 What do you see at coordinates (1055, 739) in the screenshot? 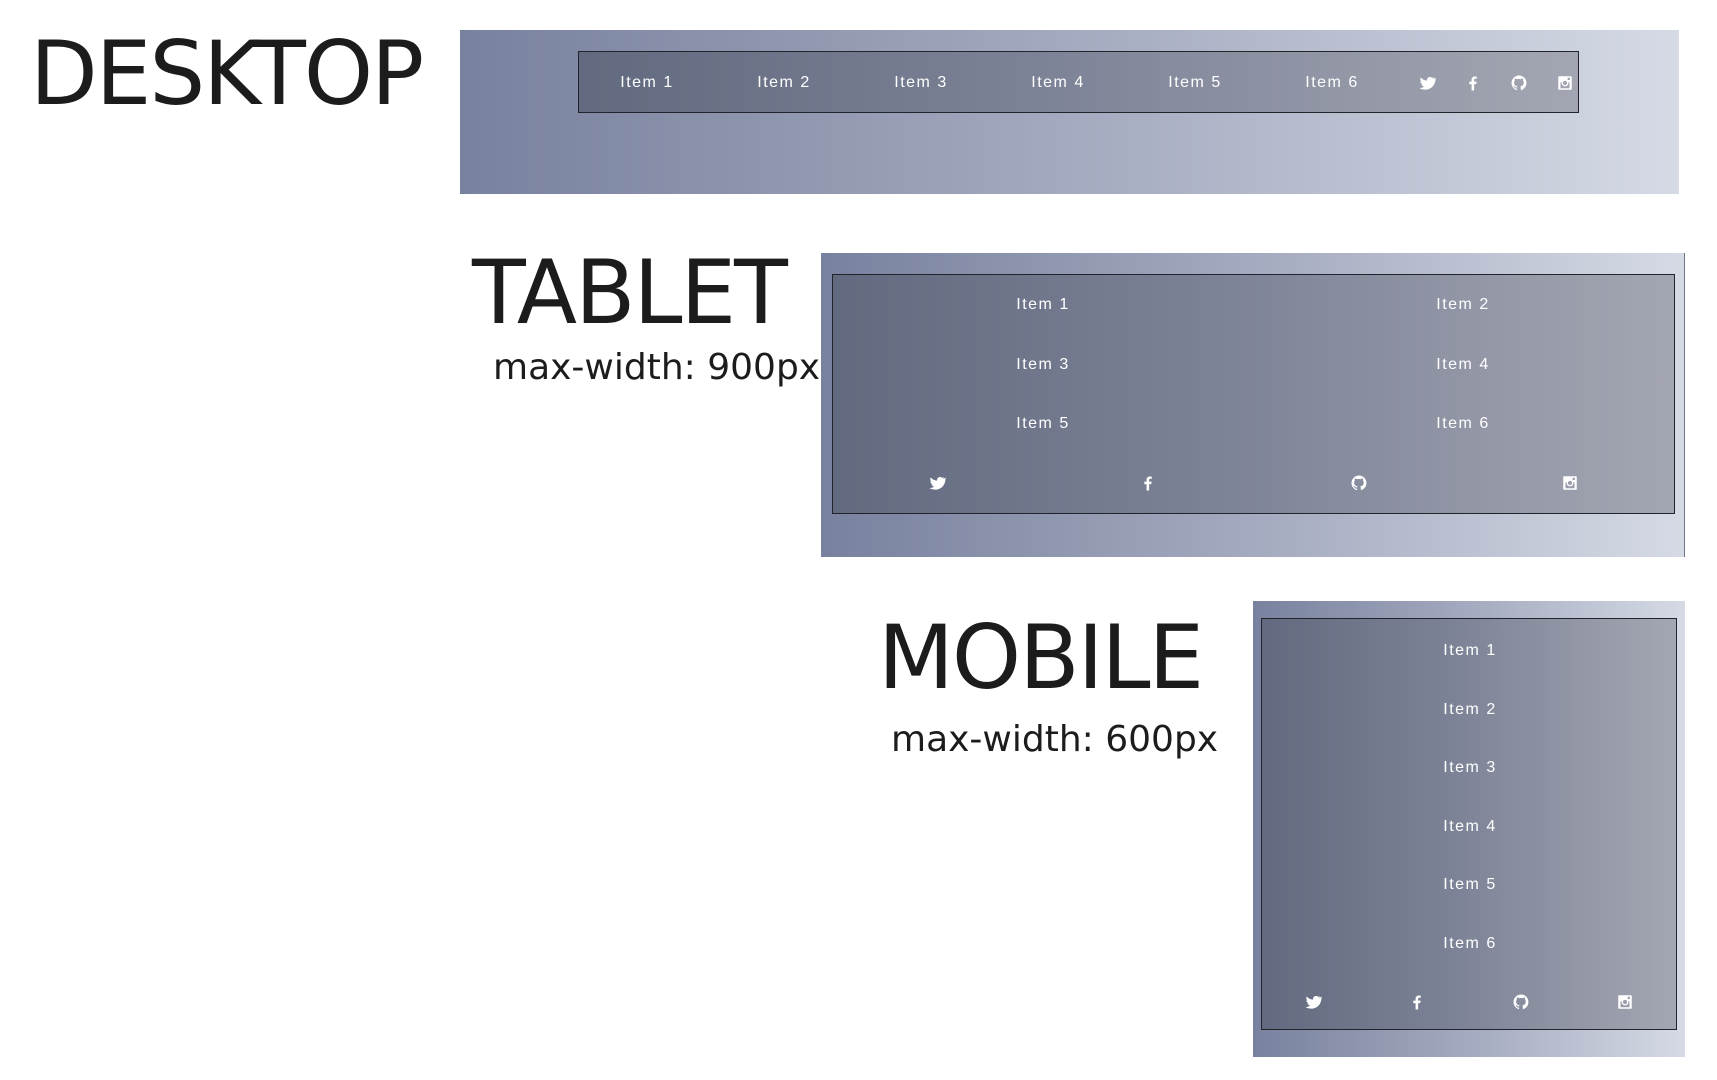
I see `mobile-breakpoint-label: max-width: 600px` at bounding box center [1055, 739].